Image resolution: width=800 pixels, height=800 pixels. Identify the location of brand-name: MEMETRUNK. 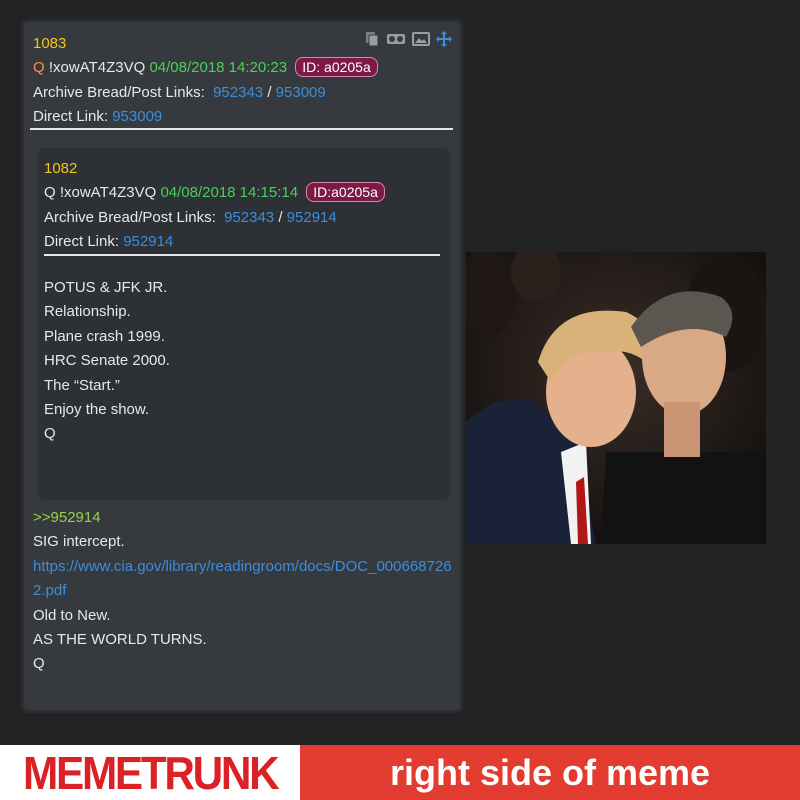
(151, 772).